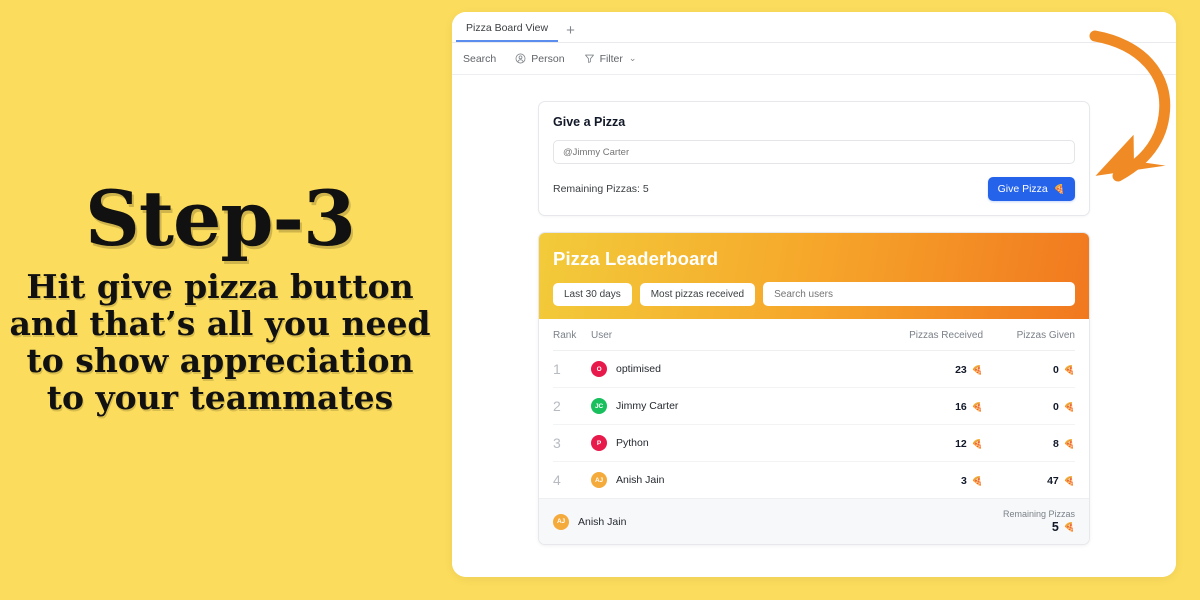 This screenshot has width=1200, height=600. I want to click on row-user: JC Jimmy Carter, so click(728, 406).